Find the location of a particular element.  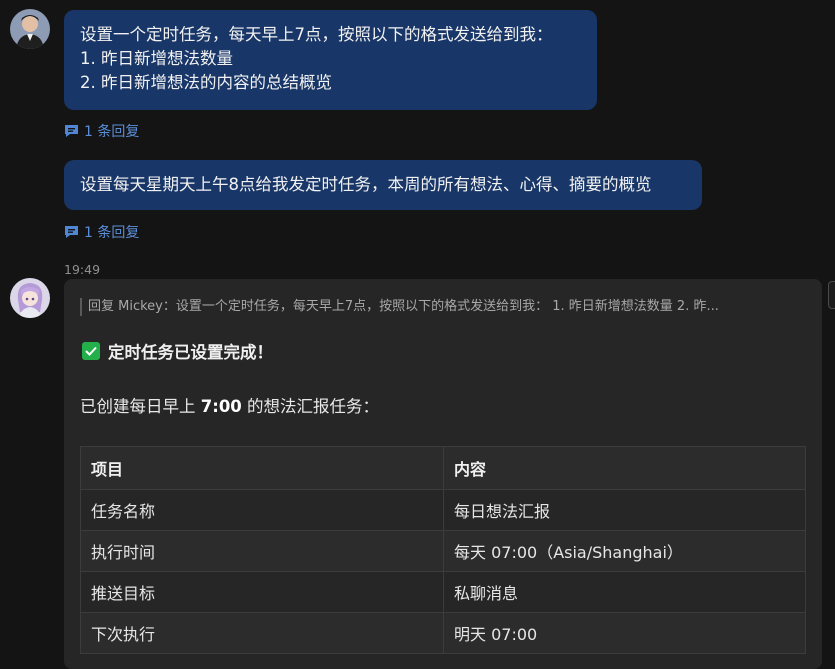

reply-thread-link-1: 1 条回复 is located at coordinates (101, 131).